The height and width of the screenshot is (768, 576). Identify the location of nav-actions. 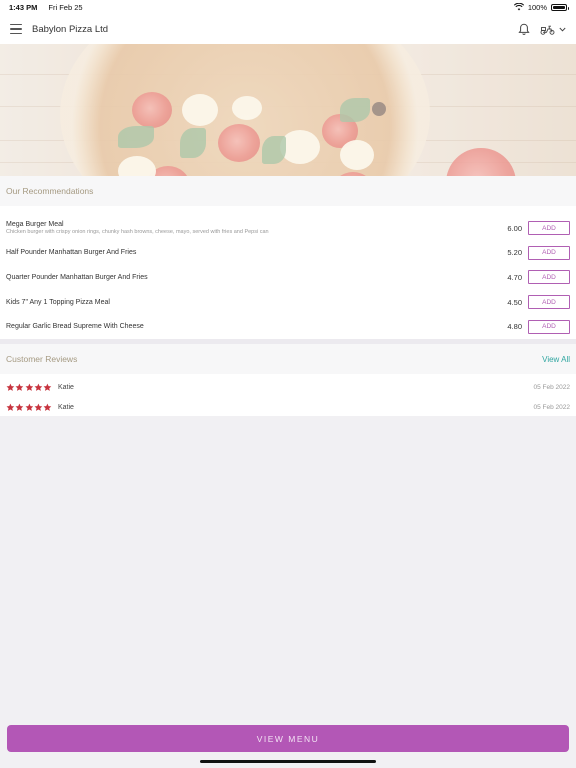
(542, 29).